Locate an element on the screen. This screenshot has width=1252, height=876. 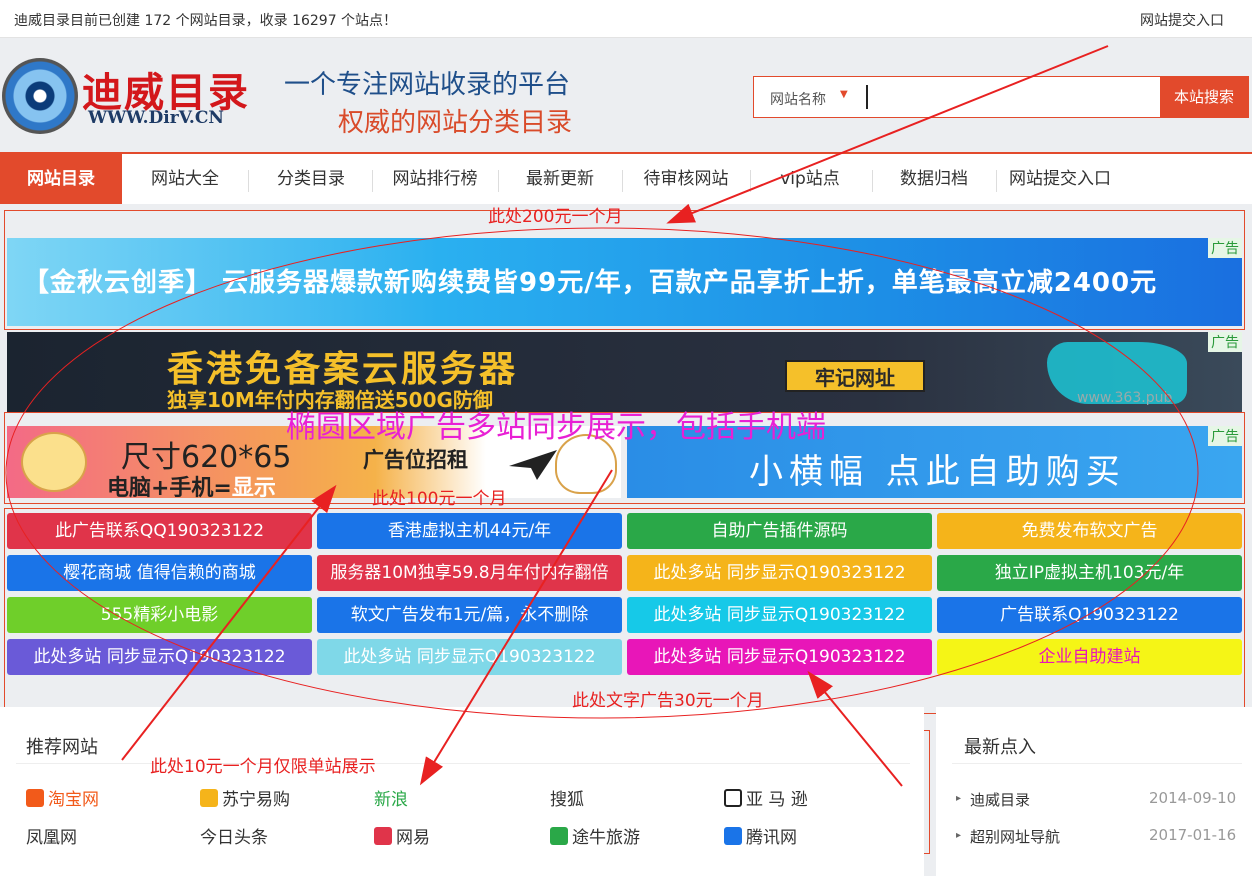
nav-item-categories: 分类目录 is located at coordinates (311, 179).